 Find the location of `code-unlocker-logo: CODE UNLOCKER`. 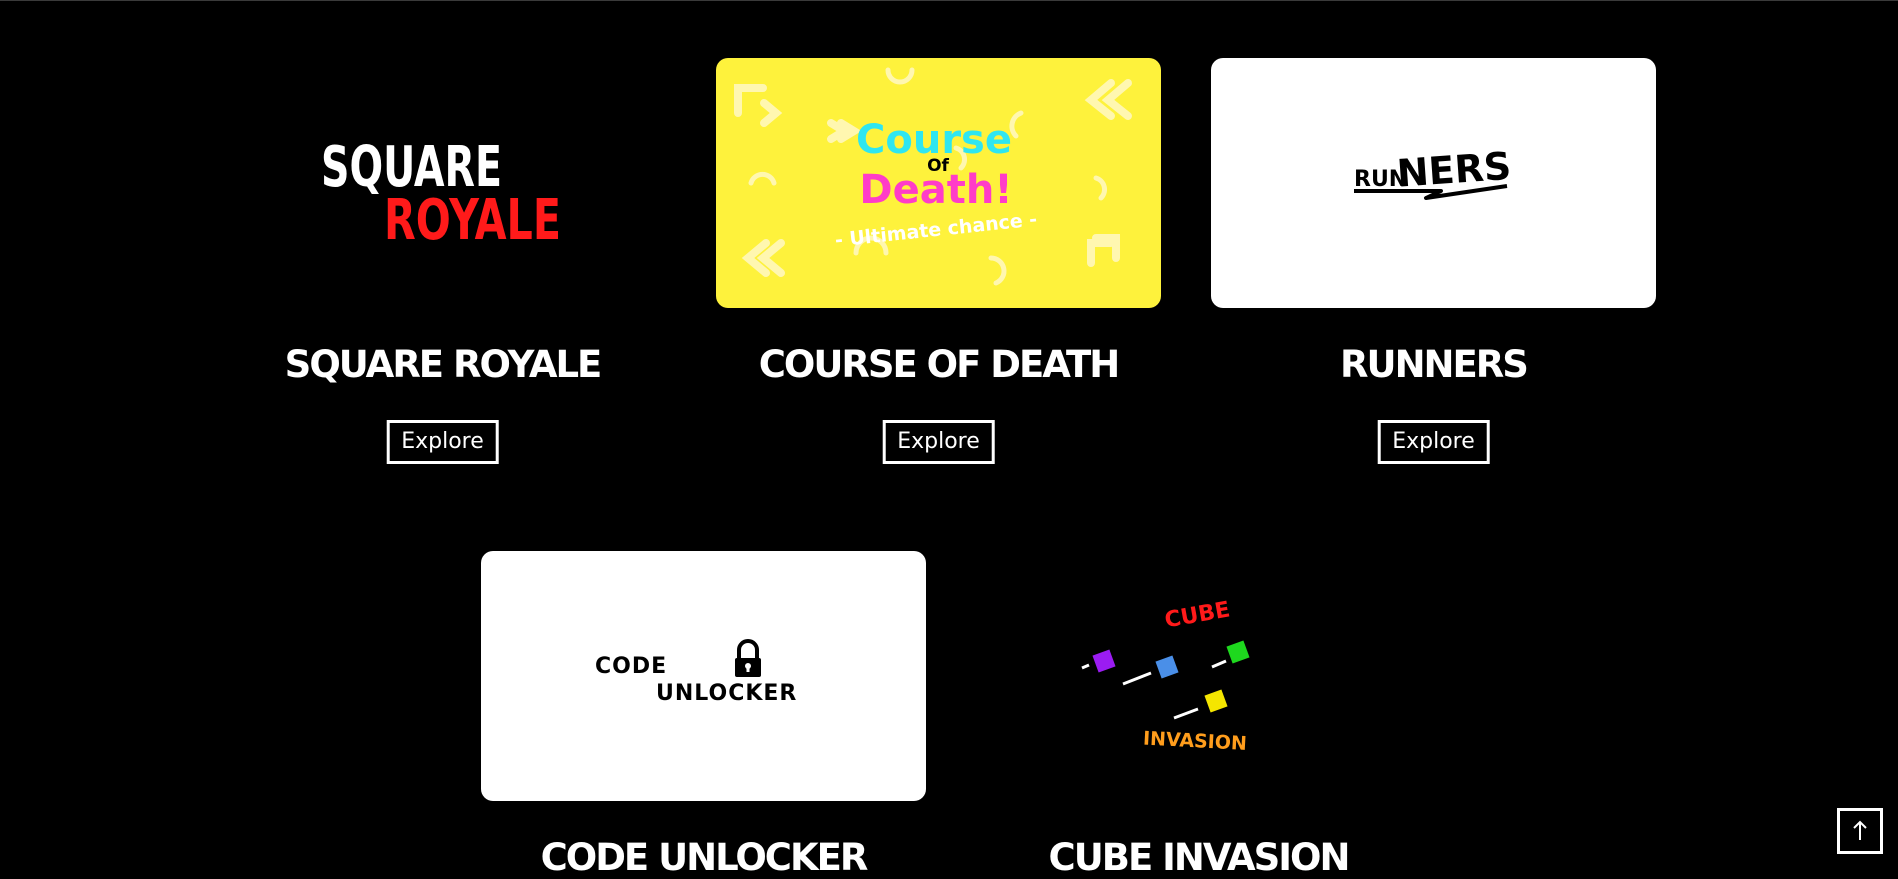

code-unlocker-logo: CODE UNLOCKER is located at coordinates (703, 676).